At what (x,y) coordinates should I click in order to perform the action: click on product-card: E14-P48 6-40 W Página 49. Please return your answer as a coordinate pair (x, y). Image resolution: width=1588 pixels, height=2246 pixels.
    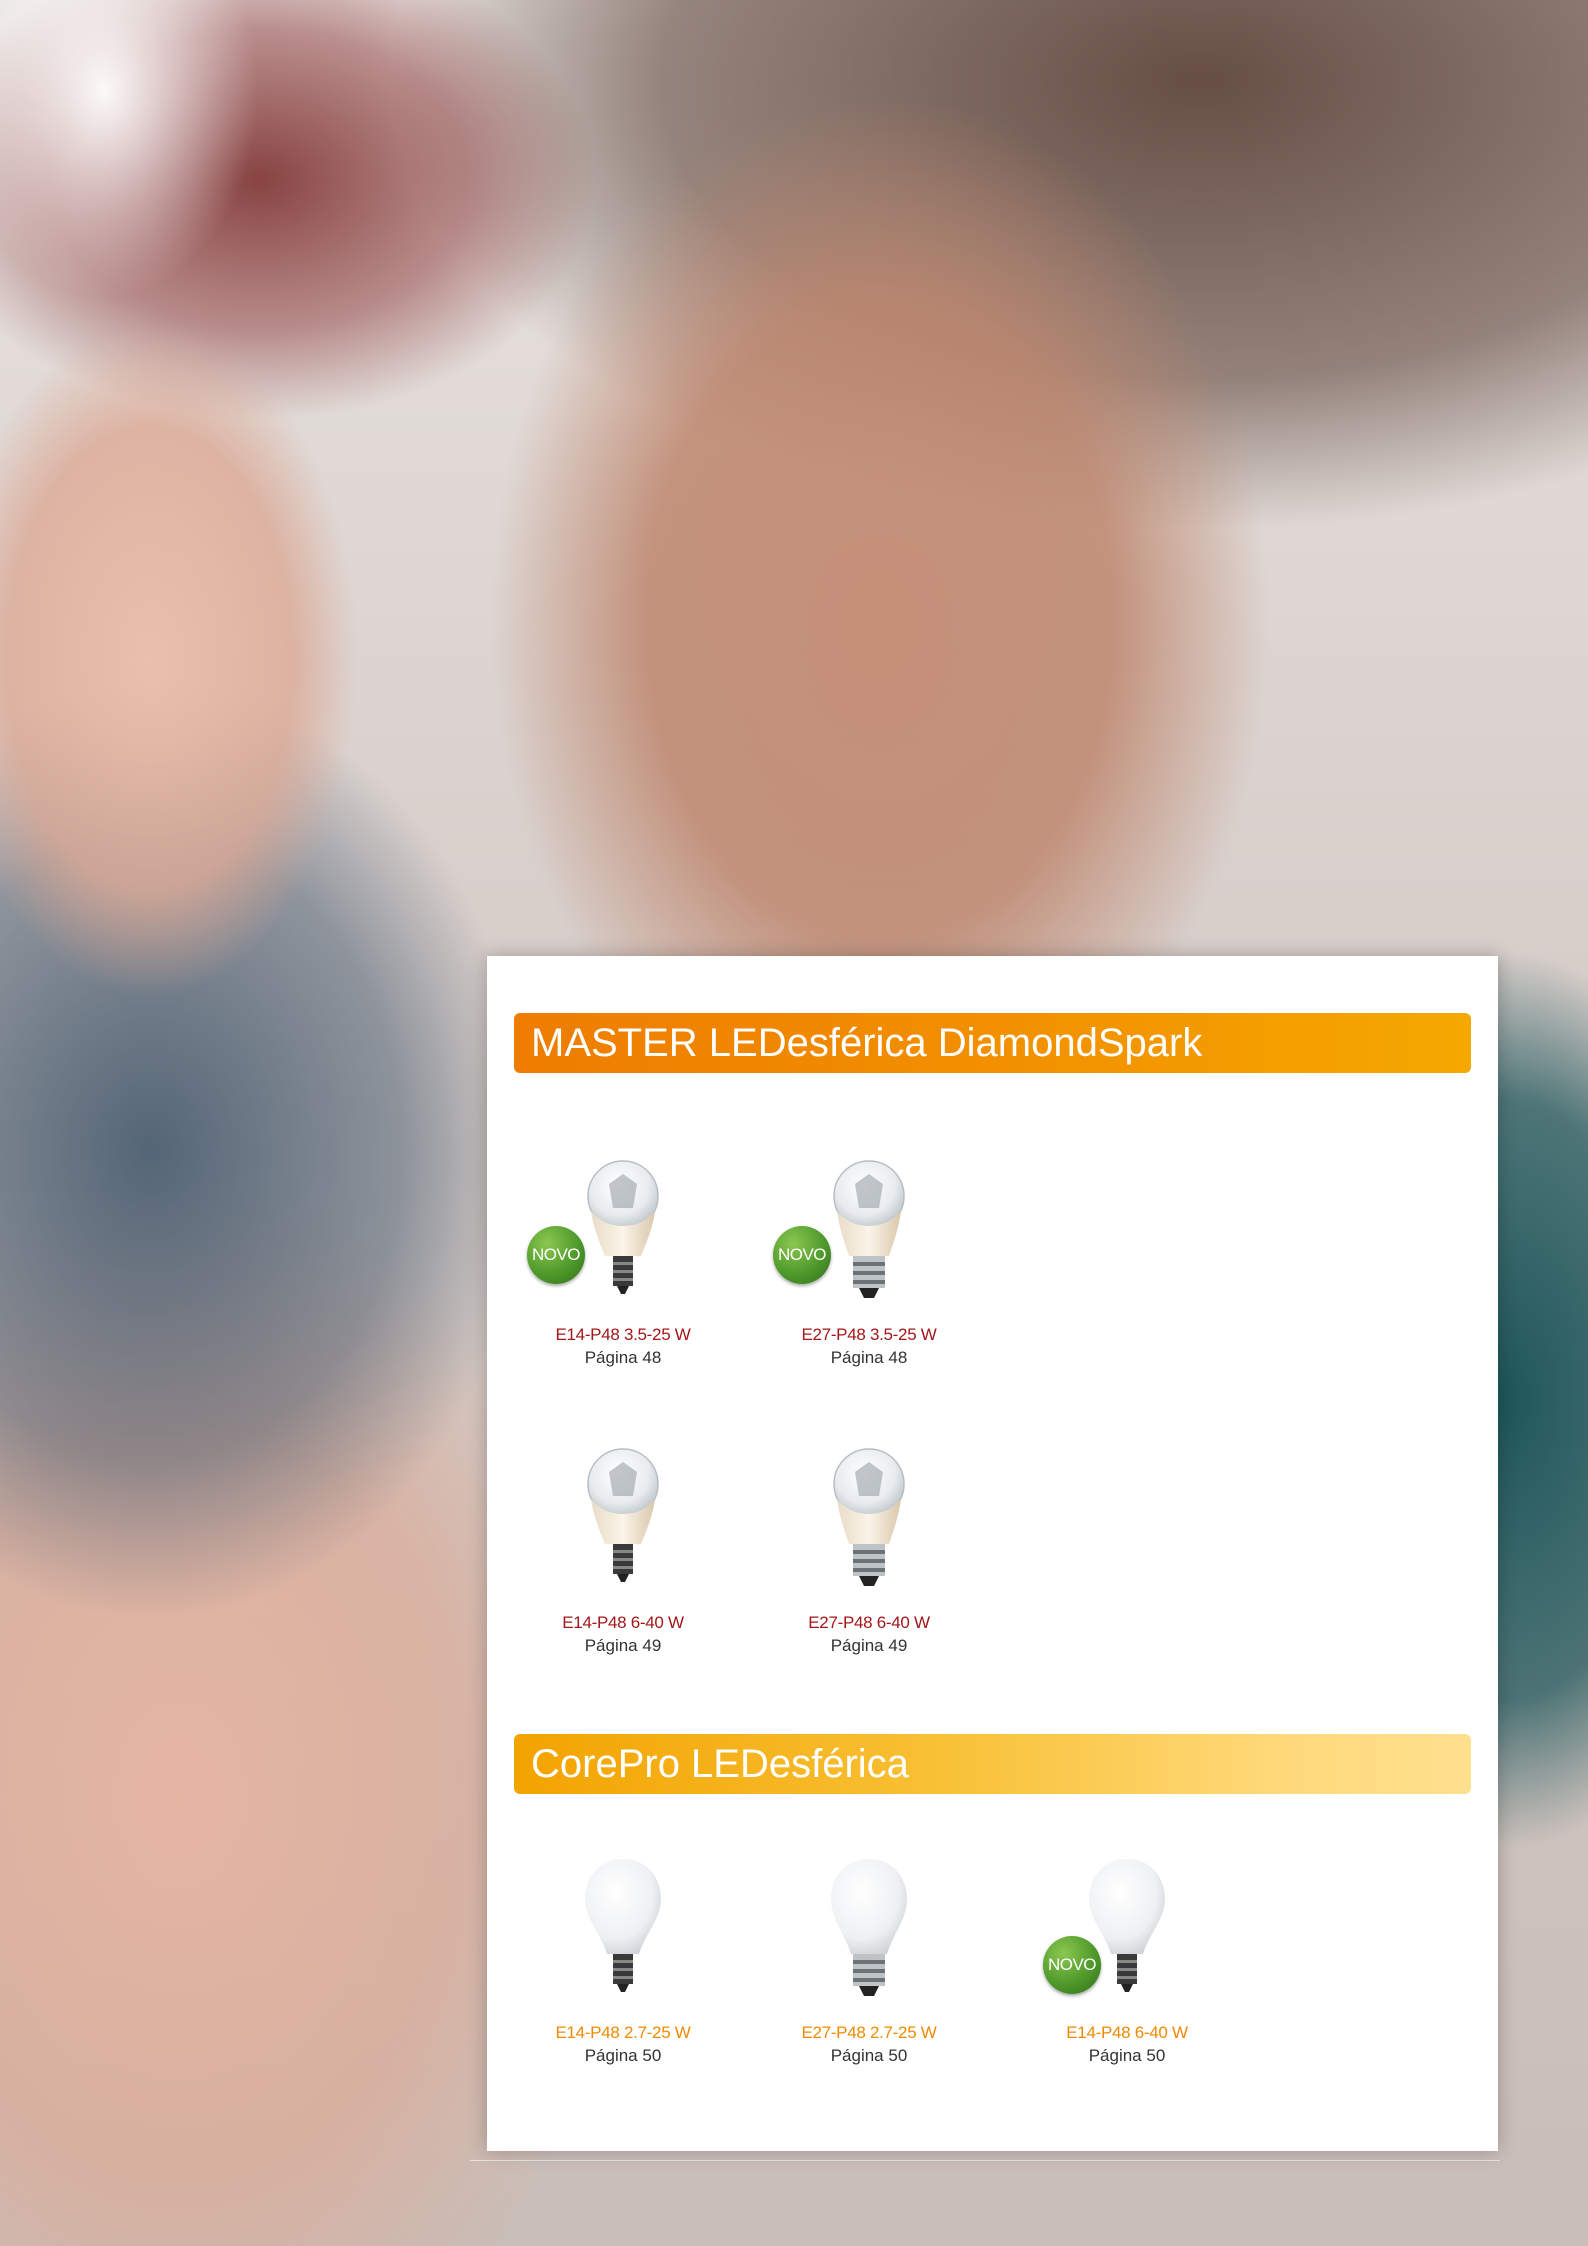
    Looking at the image, I should click on (623, 1551).